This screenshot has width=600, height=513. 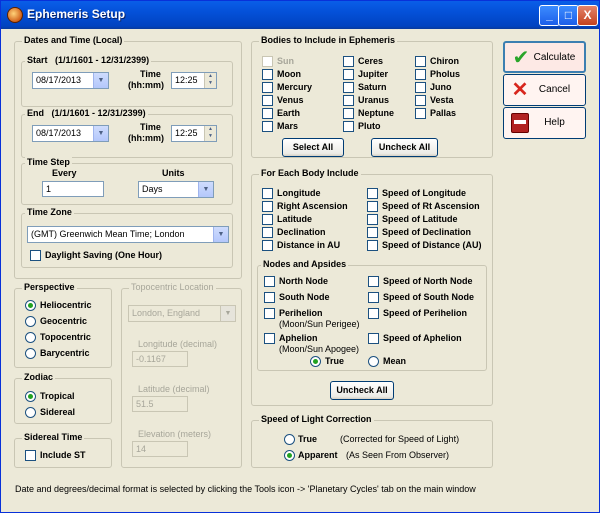 I want to click on south-node-checkbox, so click(x=269, y=297).